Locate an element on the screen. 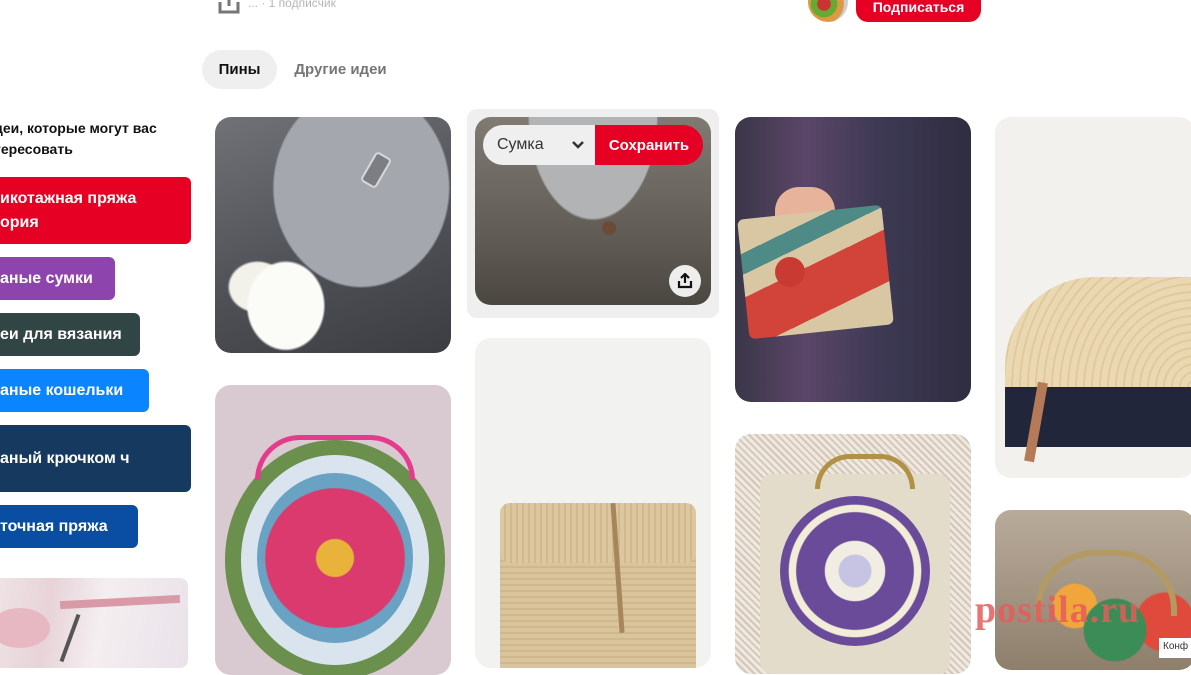 Image resolution: width=1191 pixels, height=675 pixels. chip-label: точная пряжа is located at coordinates (54, 526).